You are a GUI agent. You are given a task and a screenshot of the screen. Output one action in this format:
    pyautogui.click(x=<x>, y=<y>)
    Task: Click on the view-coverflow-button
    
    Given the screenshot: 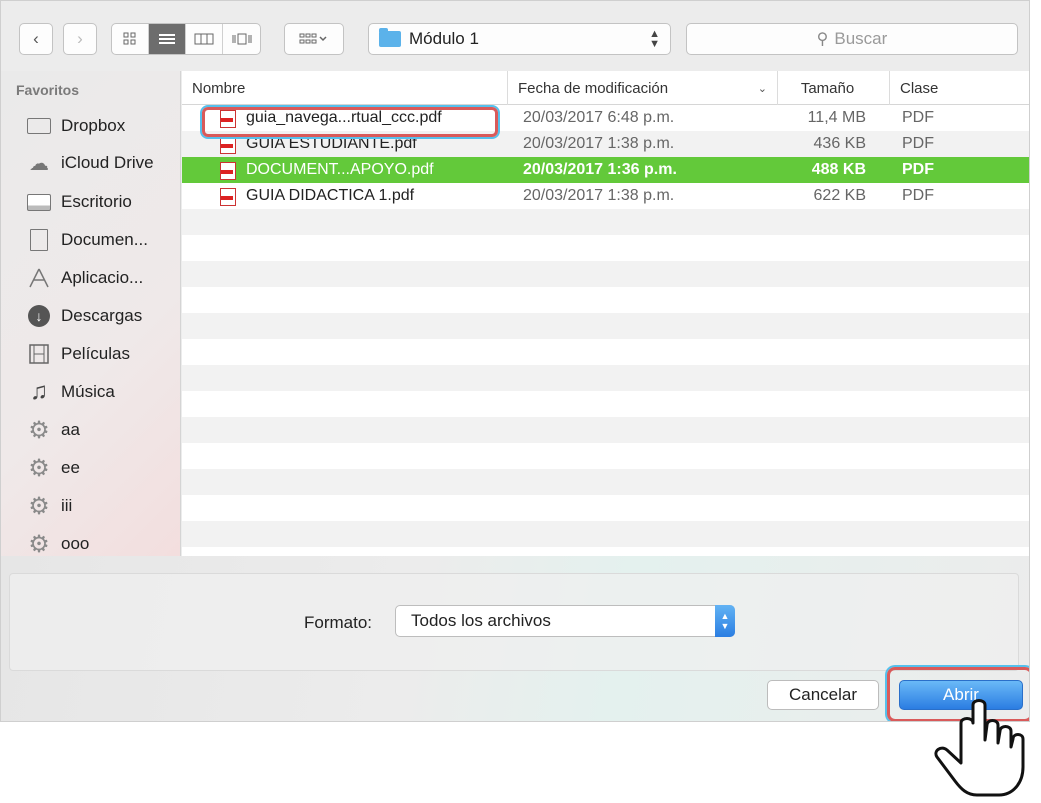 What is the action you would take?
    pyautogui.click(x=241, y=39)
    